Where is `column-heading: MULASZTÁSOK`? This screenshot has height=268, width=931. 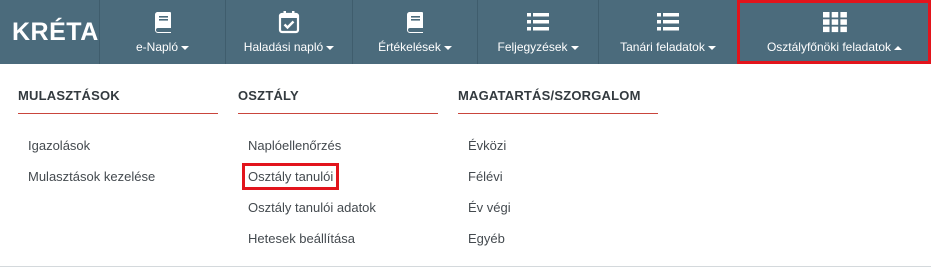
column-heading: MULASZTÁSOK is located at coordinates (118, 101).